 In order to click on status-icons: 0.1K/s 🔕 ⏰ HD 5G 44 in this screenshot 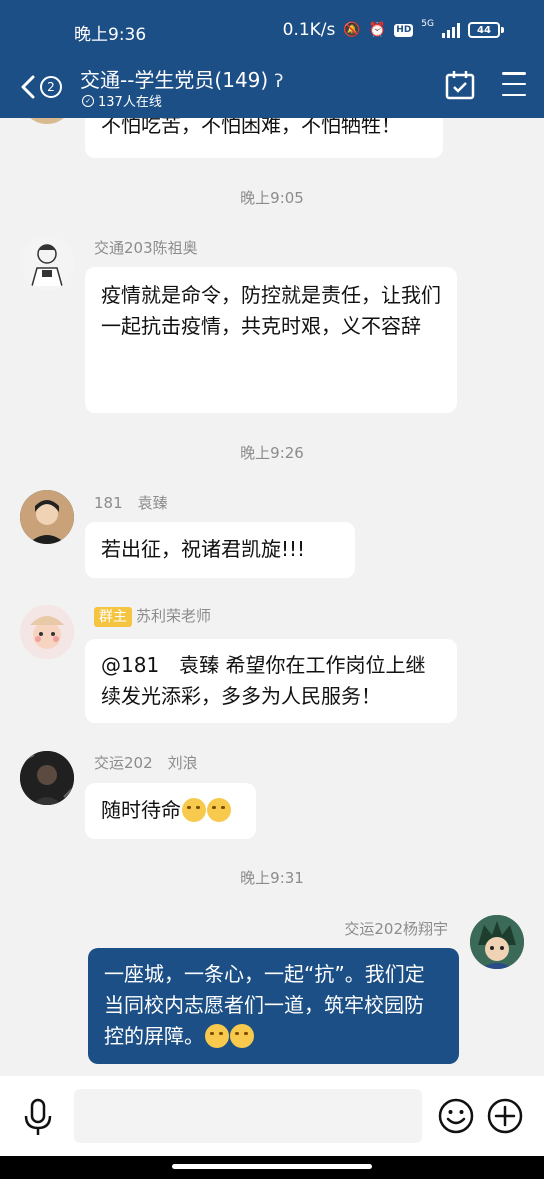, I will do `click(393, 30)`.